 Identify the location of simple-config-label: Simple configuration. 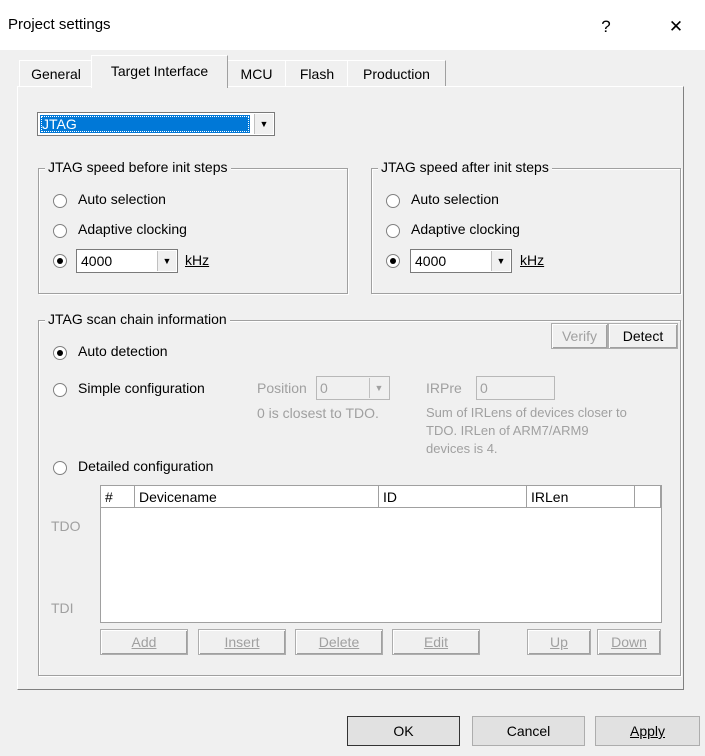
(141, 388).